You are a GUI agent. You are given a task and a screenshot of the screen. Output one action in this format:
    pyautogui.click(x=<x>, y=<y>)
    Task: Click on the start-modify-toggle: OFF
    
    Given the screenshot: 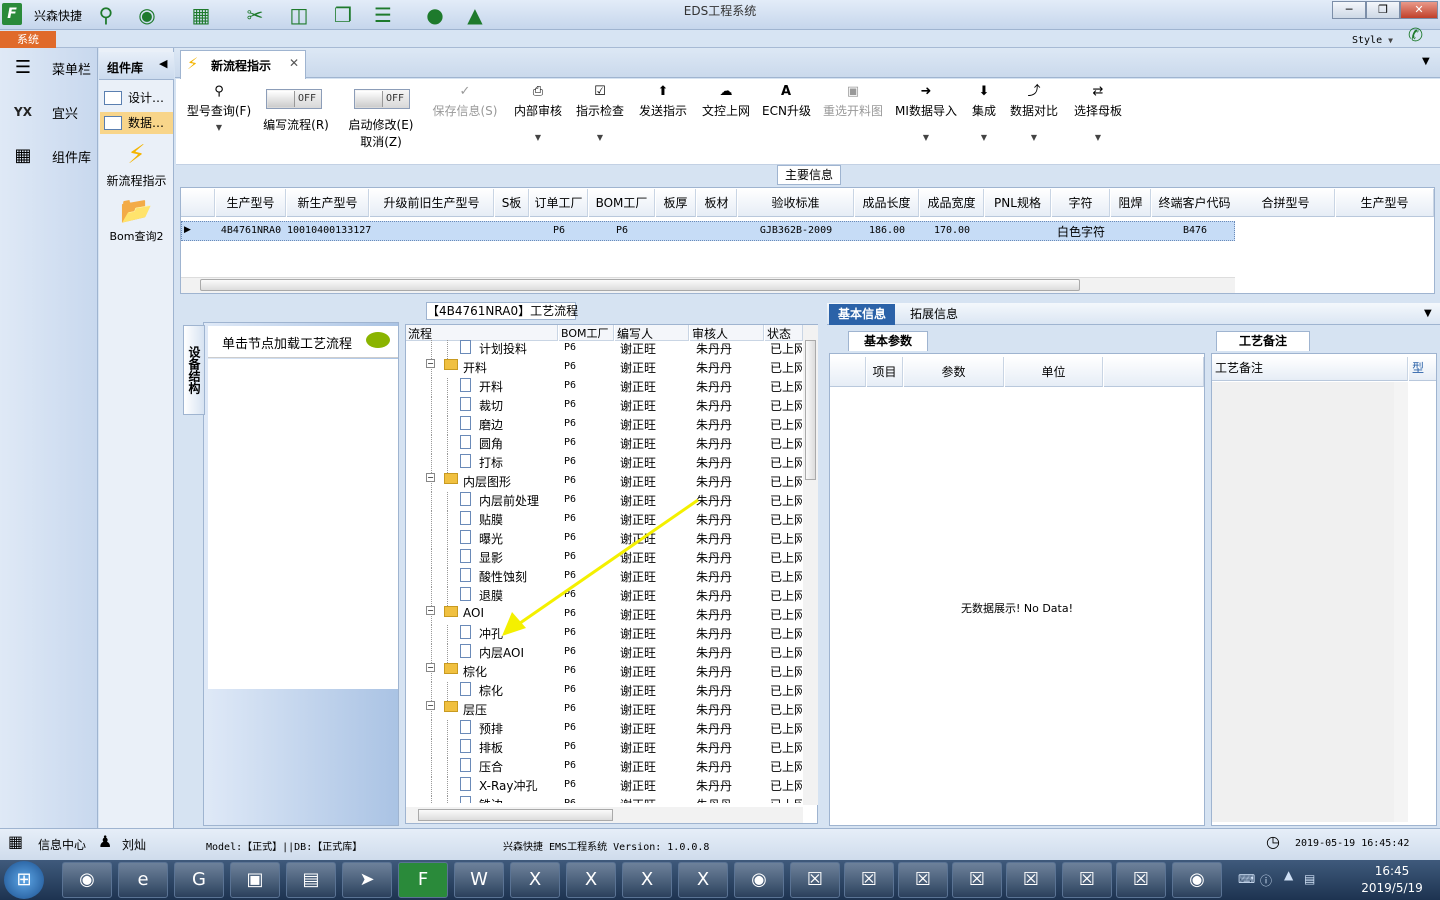 What is the action you would take?
    pyautogui.click(x=382, y=99)
    